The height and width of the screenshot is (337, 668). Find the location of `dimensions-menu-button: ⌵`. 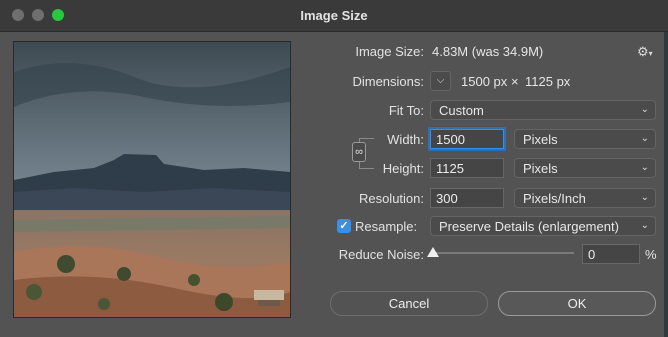

dimensions-menu-button: ⌵ is located at coordinates (440, 81).